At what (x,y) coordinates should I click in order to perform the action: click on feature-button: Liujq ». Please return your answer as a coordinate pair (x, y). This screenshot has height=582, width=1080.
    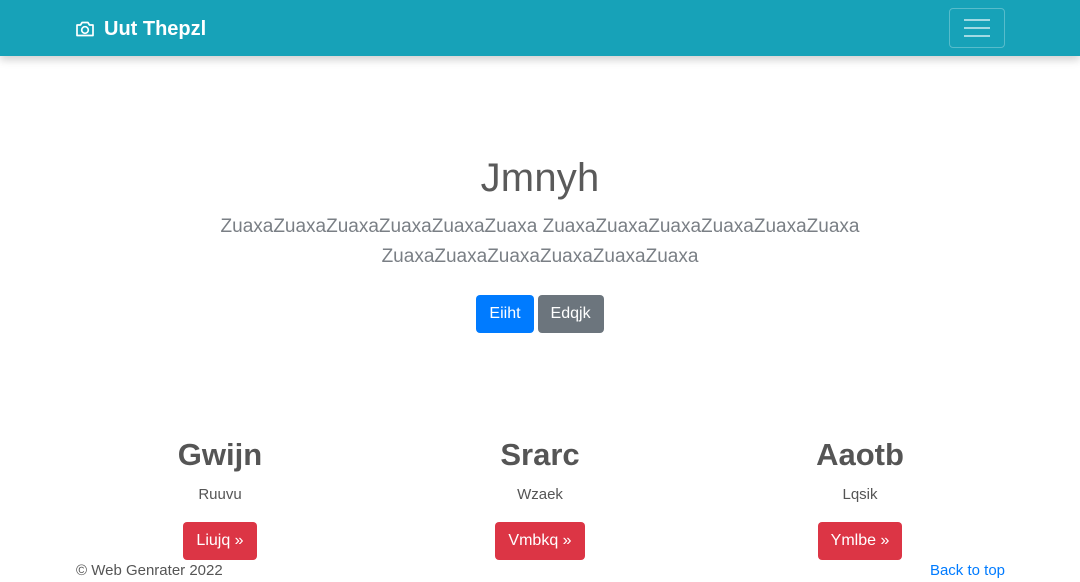
    Looking at the image, I should click on (220, 541).